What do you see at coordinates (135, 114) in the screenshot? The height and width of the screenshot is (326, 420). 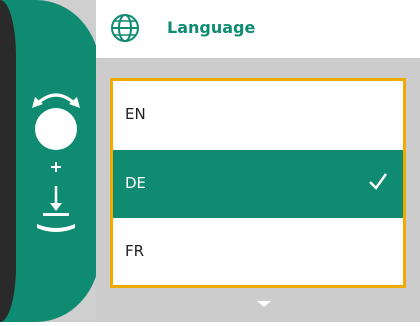 I see `language-label: EN` at bounding box center [135, 114].